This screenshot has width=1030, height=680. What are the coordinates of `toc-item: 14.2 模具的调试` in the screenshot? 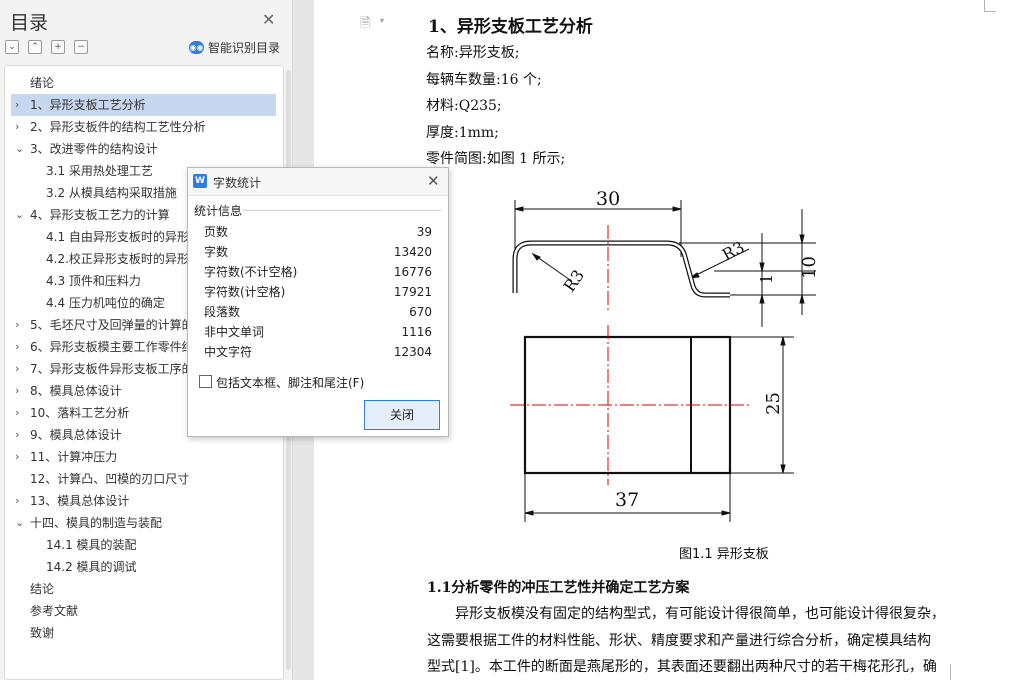 It's located at (144, 567).